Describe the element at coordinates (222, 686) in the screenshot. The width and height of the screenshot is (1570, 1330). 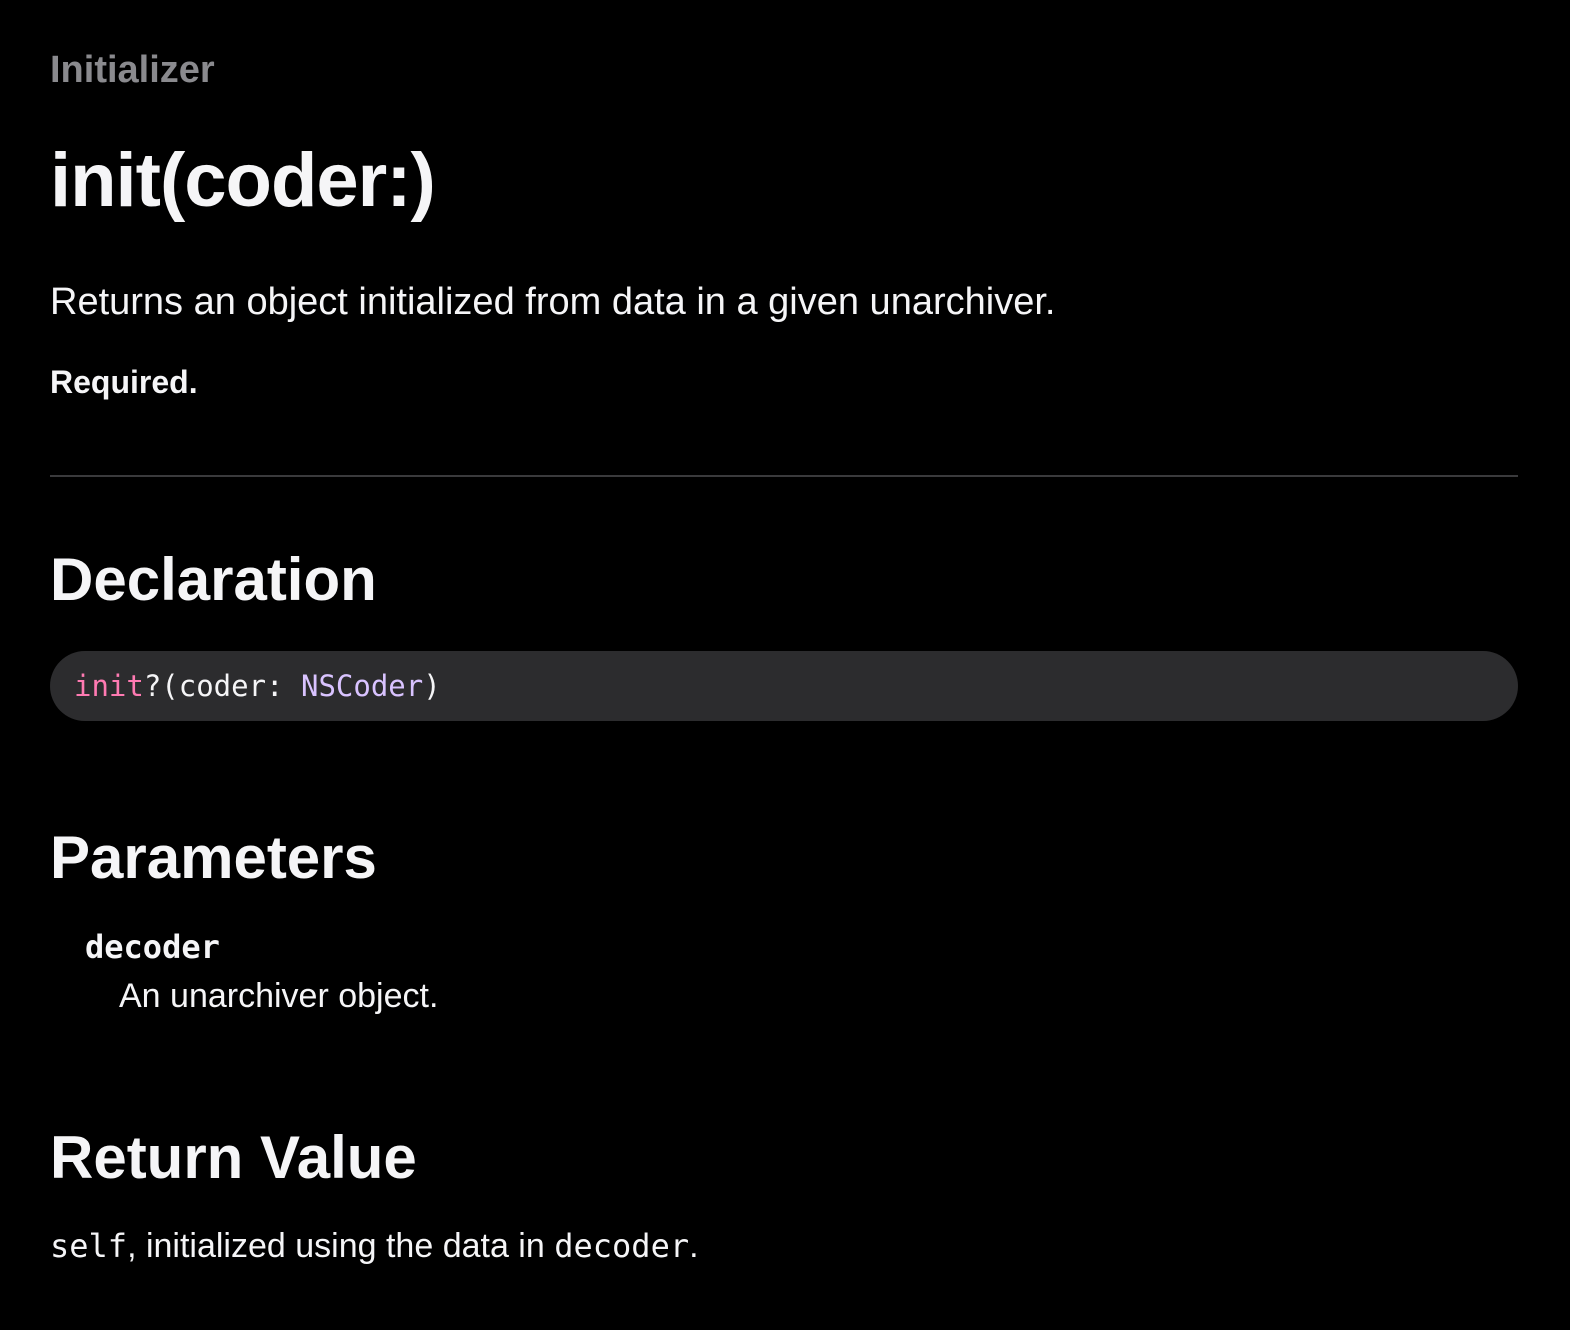
I see `code-plain-params: ?(coder:` at that location.